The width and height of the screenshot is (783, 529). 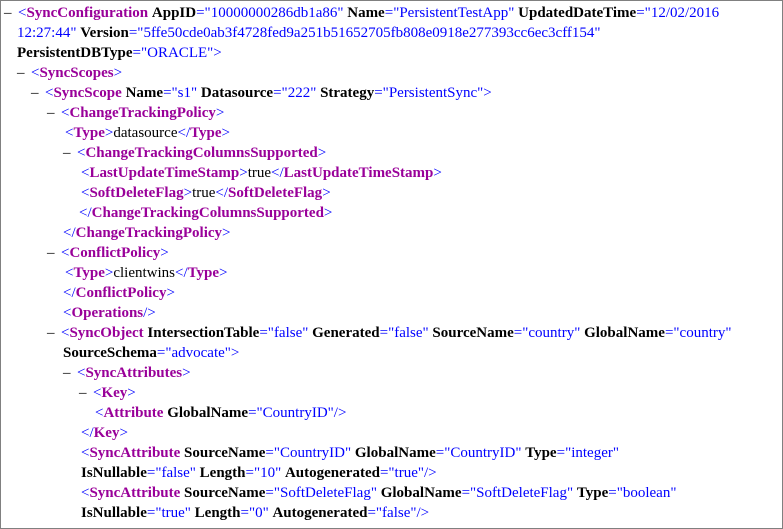 I want to click on xml-line: SourceSchema="advocate">, so click(x=151, y=353).